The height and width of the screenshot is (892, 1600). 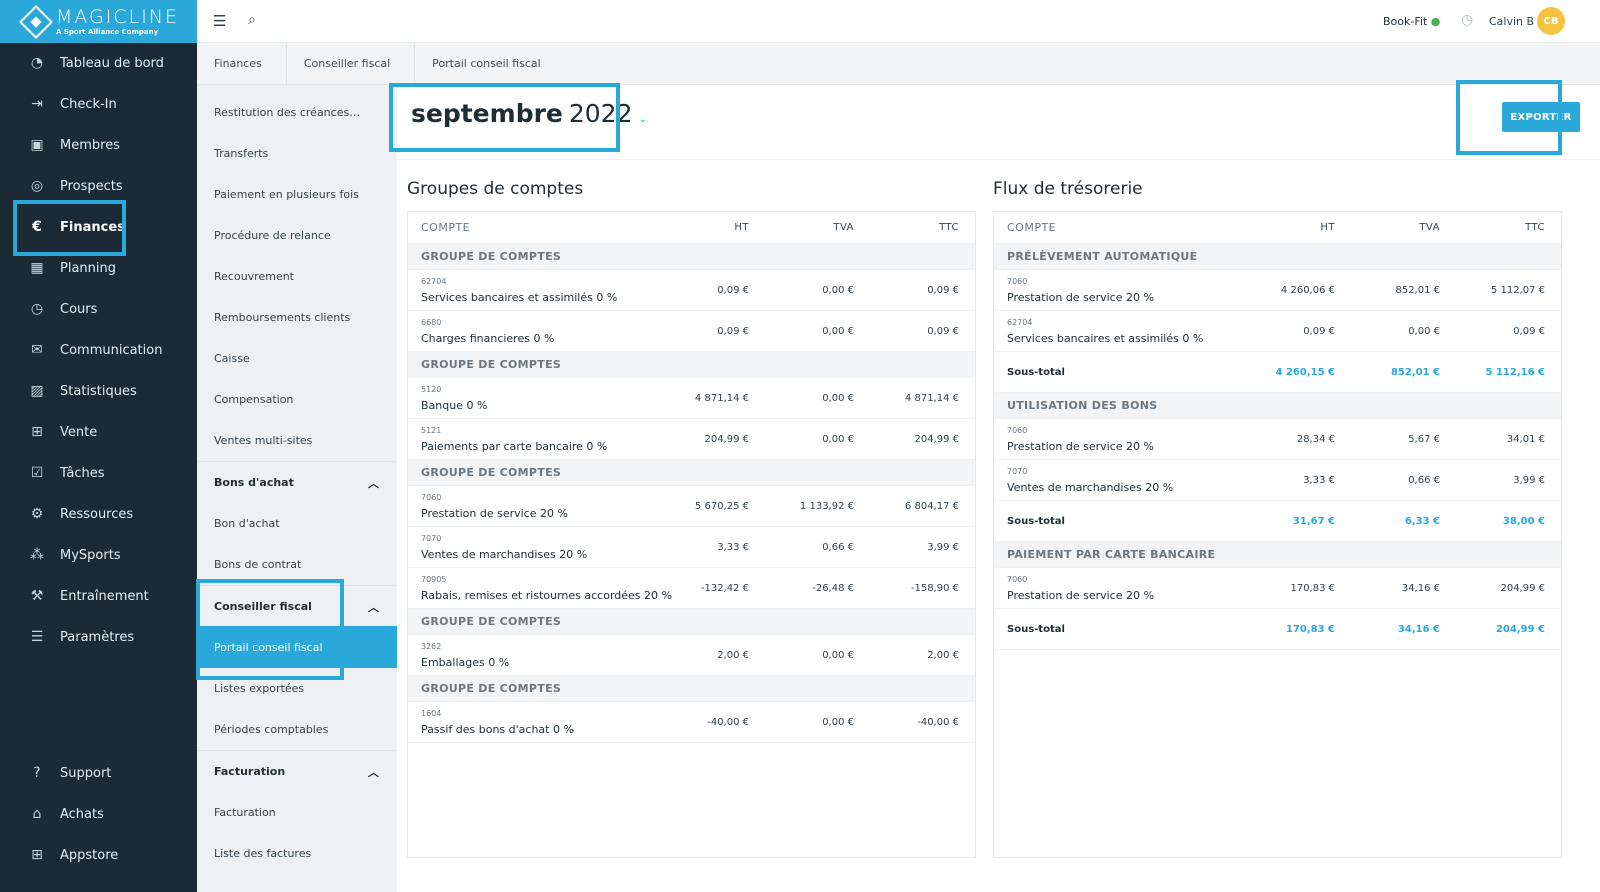 What do you see at coordinates (37, 391) in the screenshot?
I see `statistics-icon: ▨` at bounding box center [37, 391].